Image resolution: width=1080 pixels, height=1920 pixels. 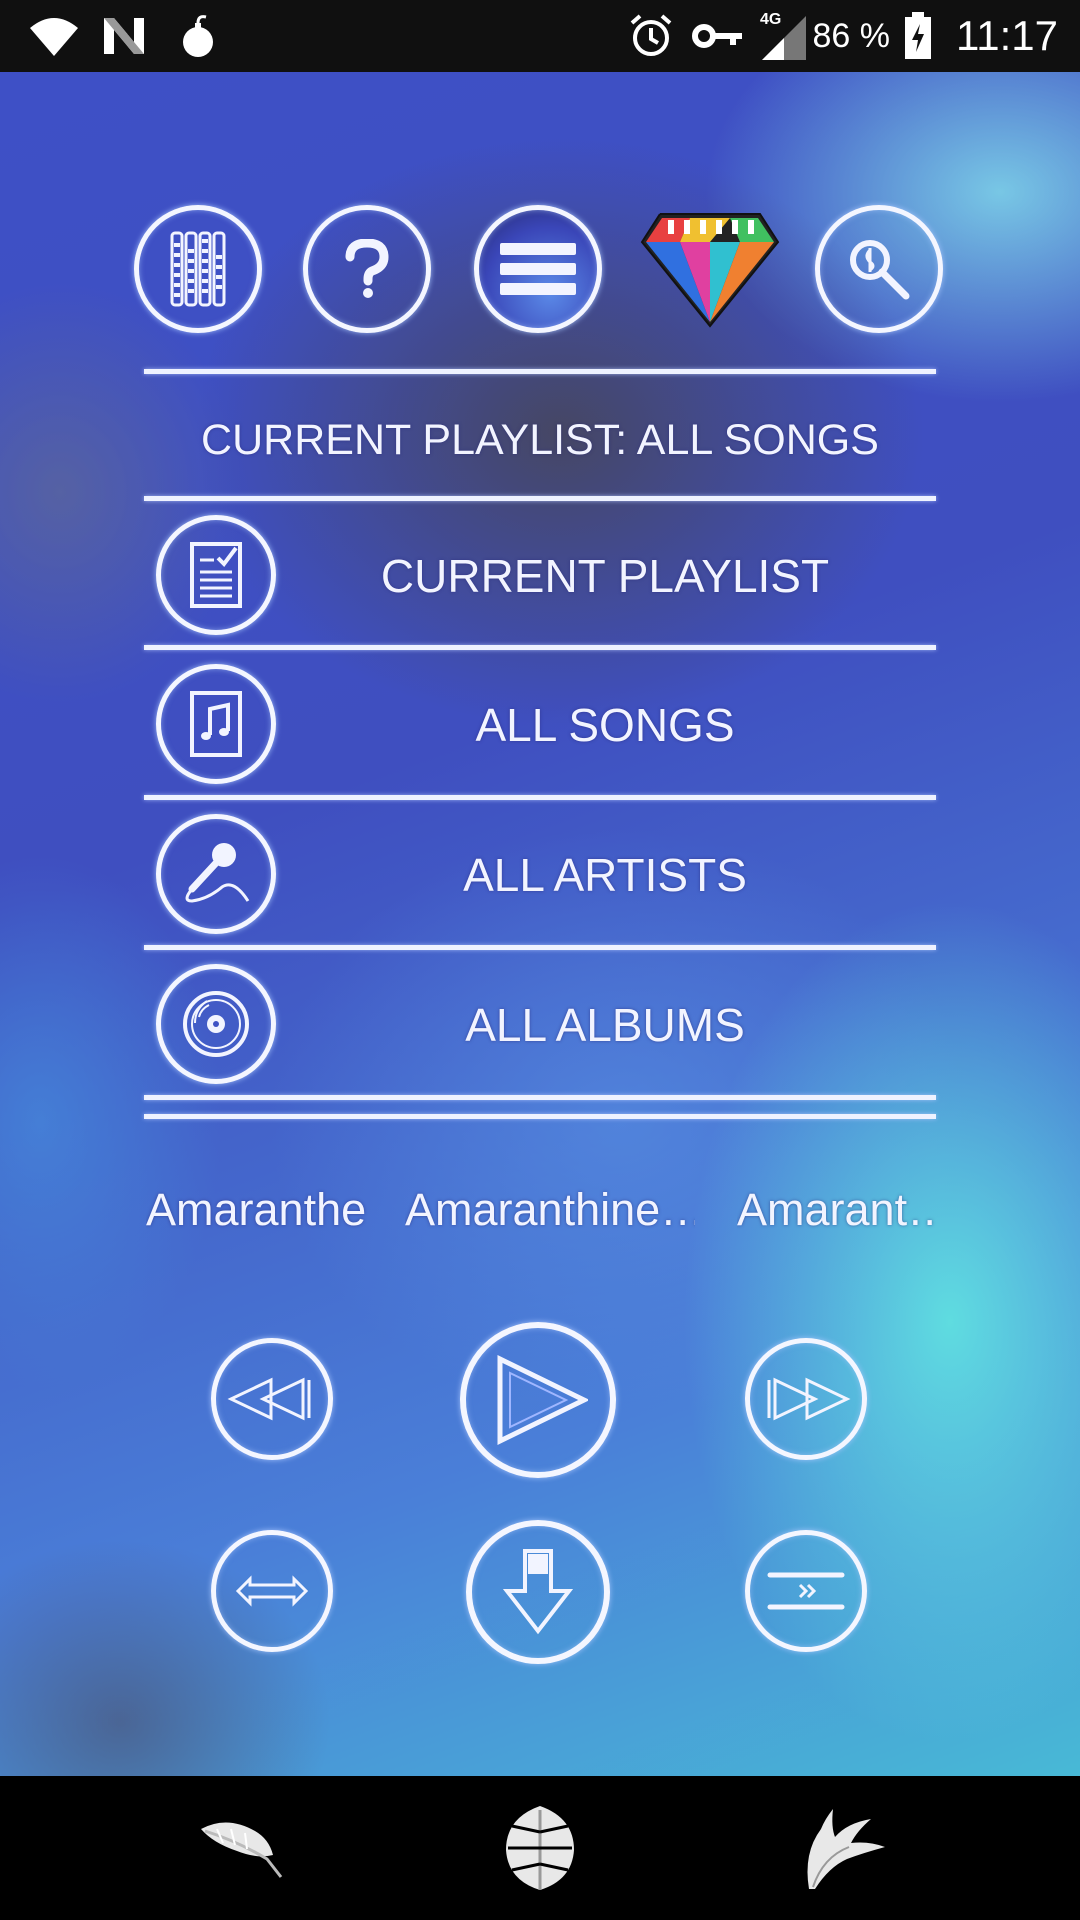 I want to click on microphone-button, so click(x=216, y=874).